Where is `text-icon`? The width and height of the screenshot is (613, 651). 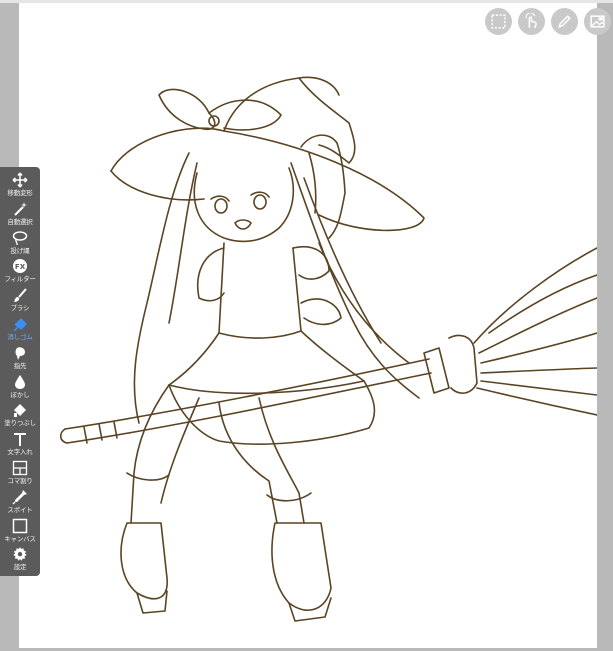 text-icon is located at coordinates (20, 440).